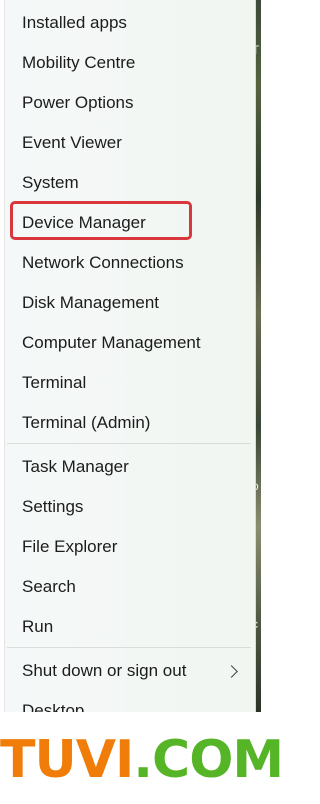 The image size is (320, 804). I want to click on menu-item-computer-management: Computer Management, so click(130, 343).